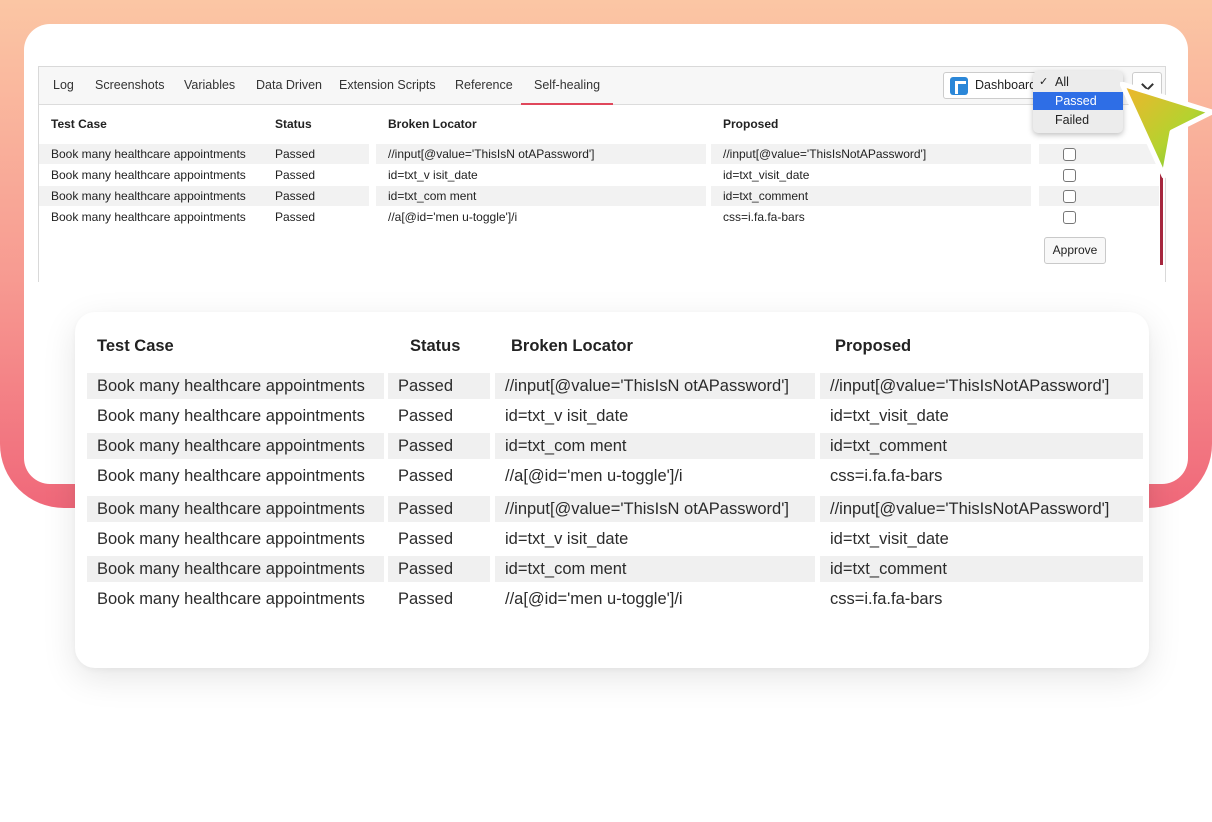  I want to click on tab-variables: Variables, so click(209, 86).